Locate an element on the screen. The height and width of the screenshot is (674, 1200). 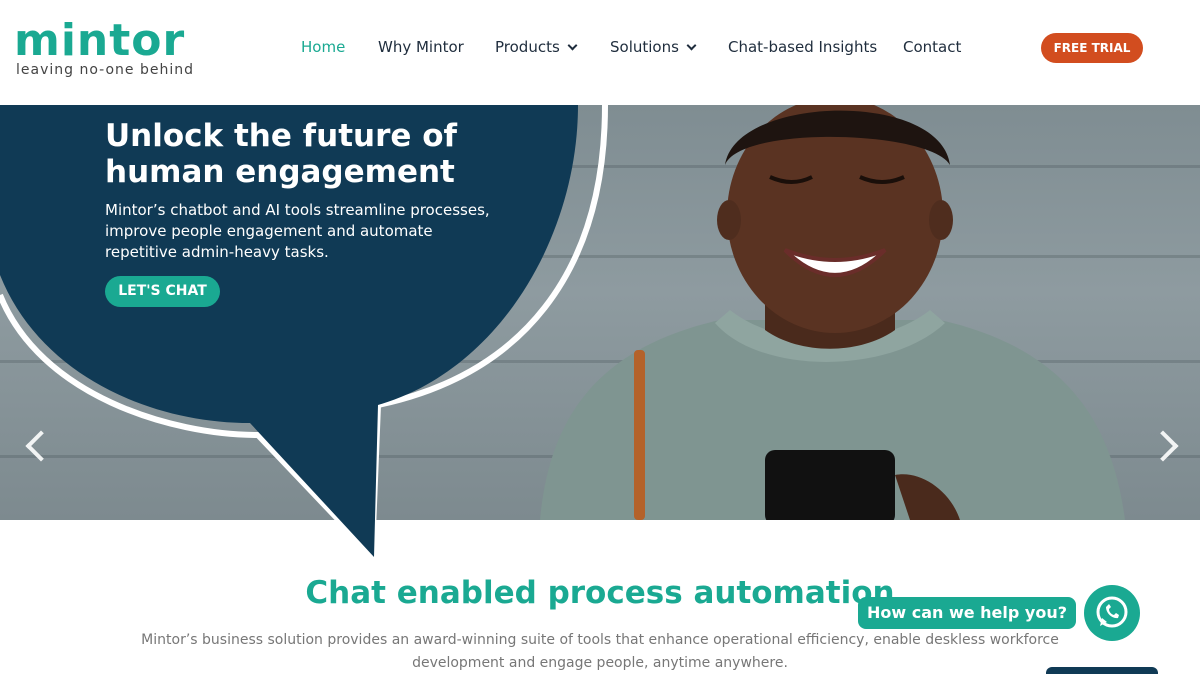
nav-products-label: Products is located at coordinates (527, 47).